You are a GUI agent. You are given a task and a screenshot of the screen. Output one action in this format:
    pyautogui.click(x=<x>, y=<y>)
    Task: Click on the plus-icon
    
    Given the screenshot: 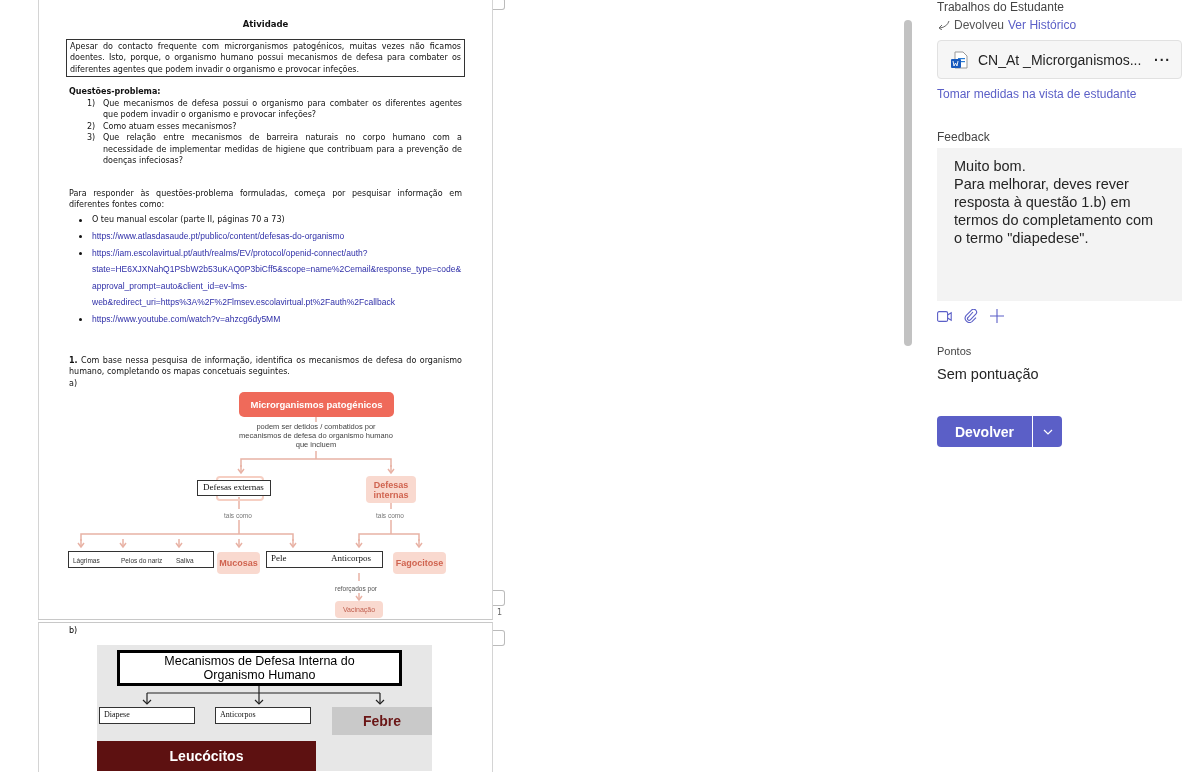 What is the action you would take?
    pyautogui.click(x=997, y=316)
    